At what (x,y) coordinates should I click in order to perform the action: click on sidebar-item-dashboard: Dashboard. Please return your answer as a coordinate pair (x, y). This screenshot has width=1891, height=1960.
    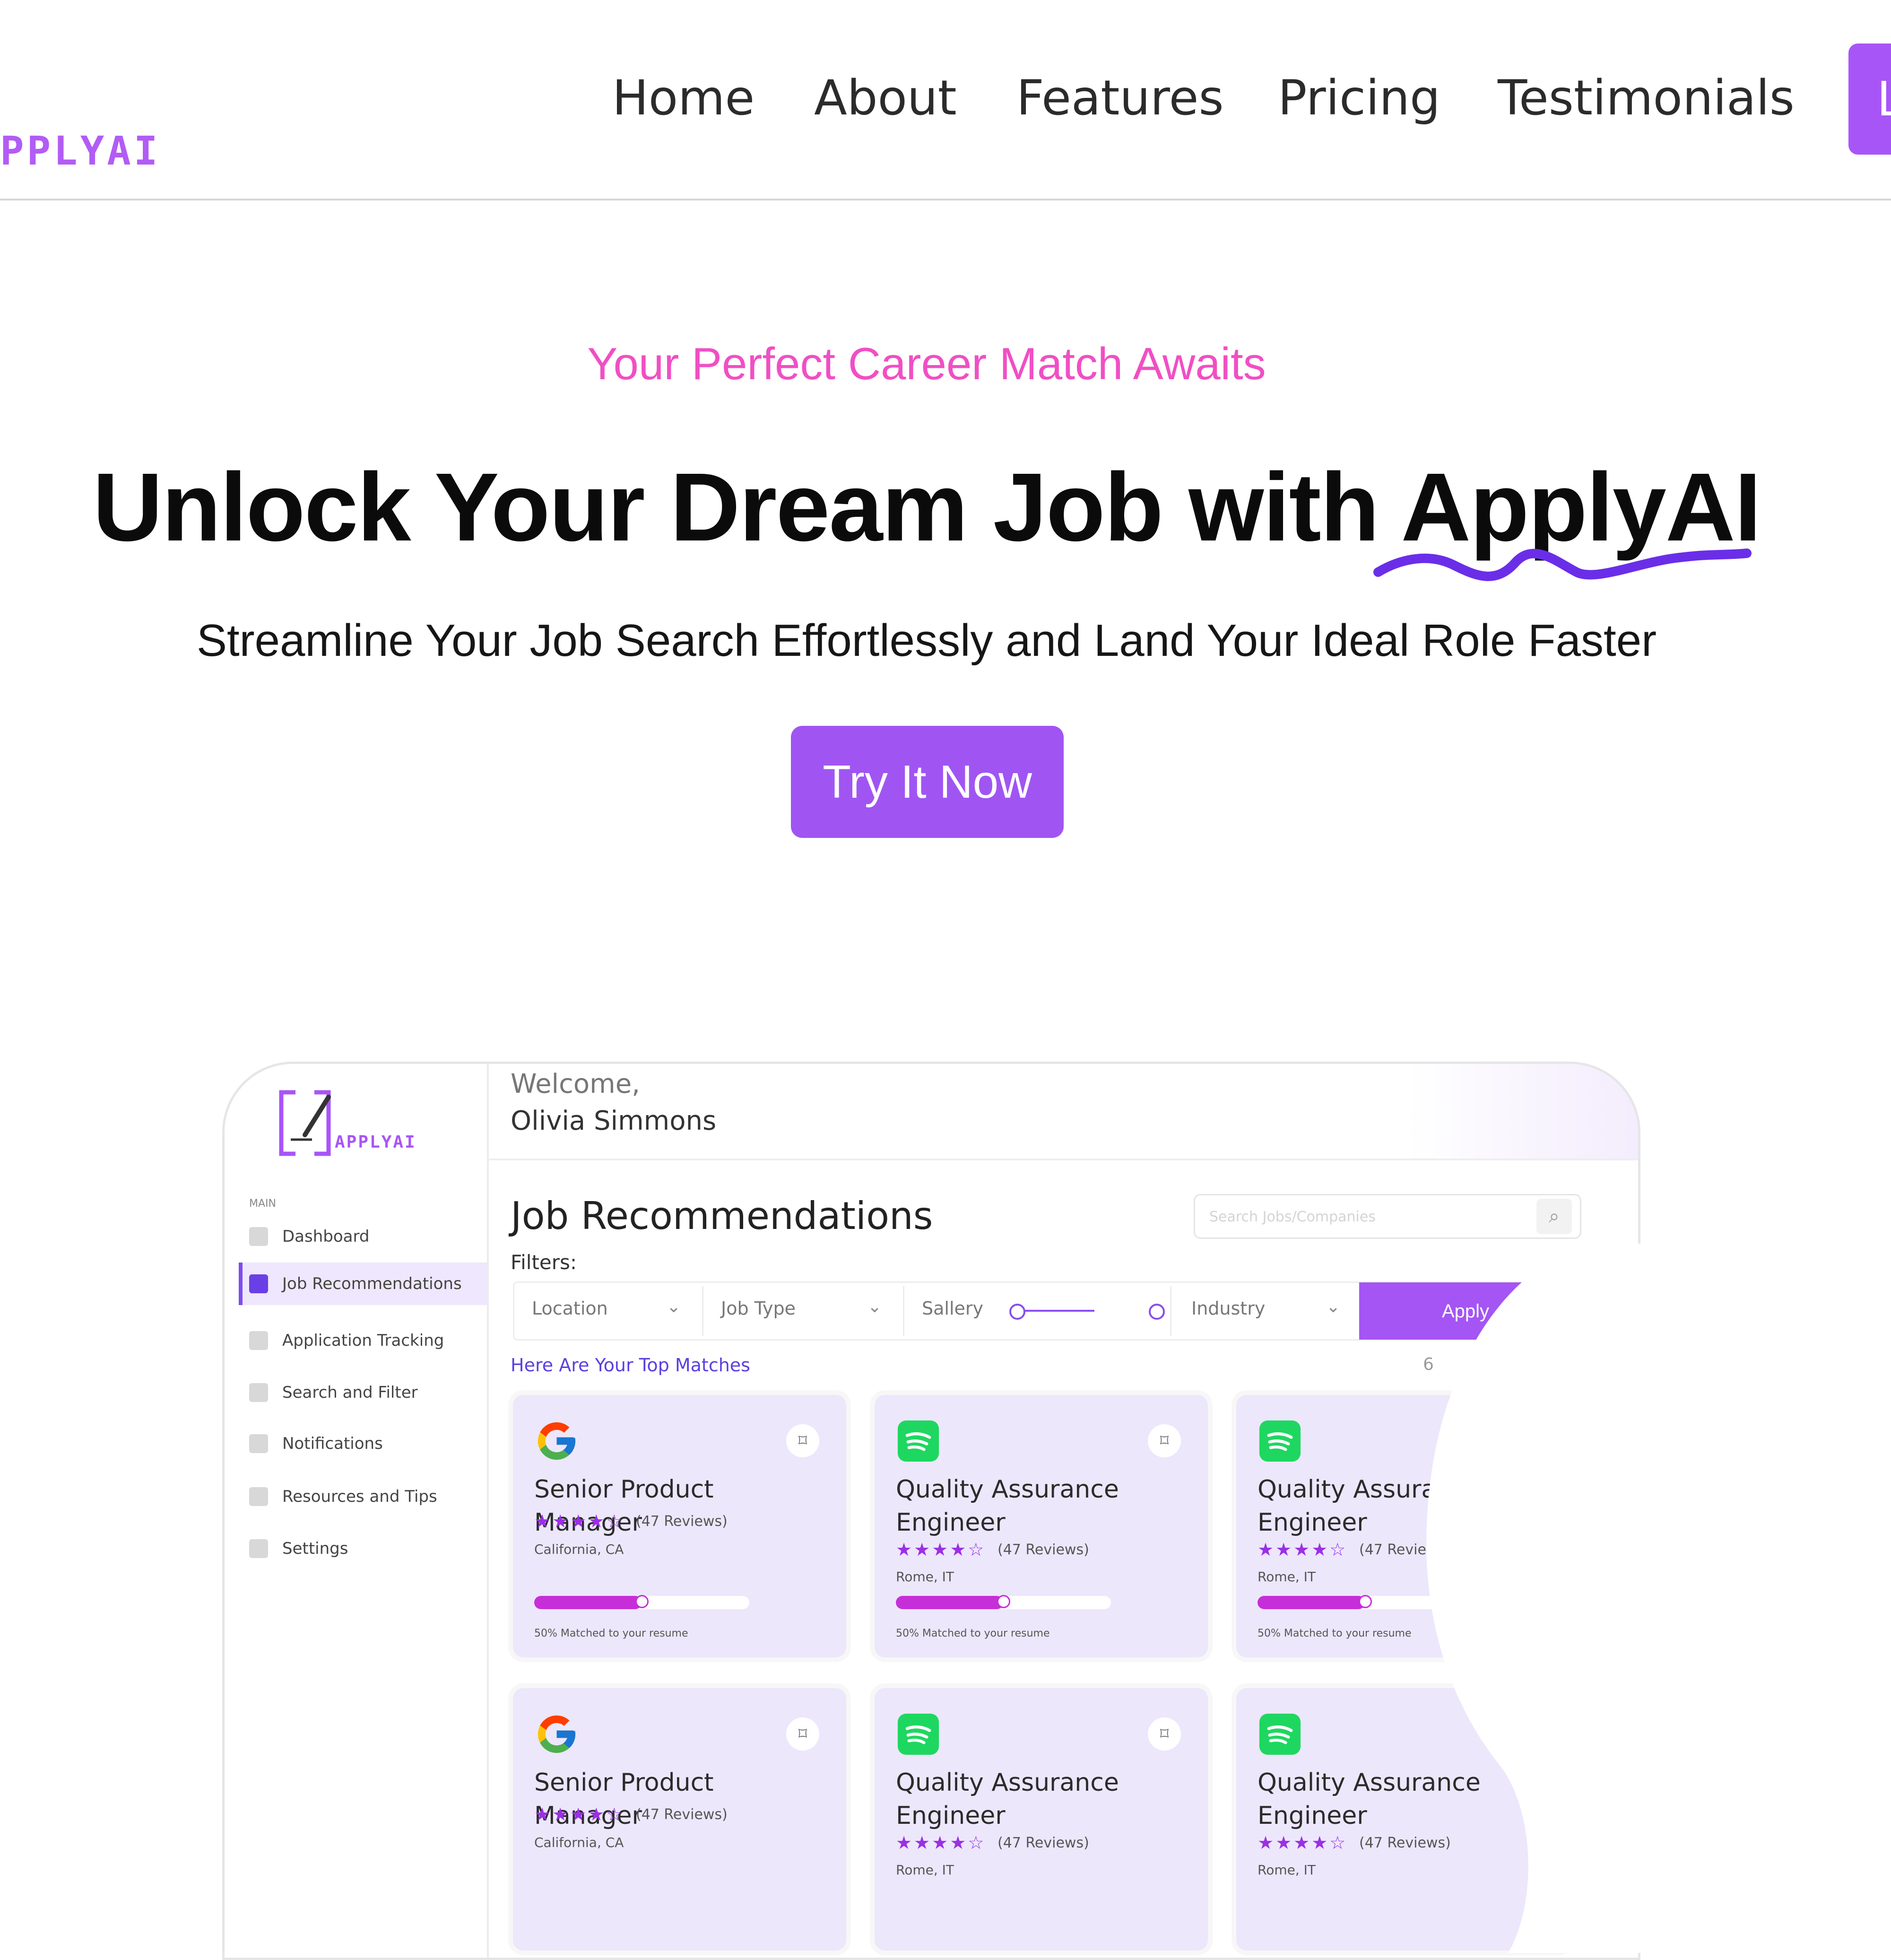
    Looking at the image, I should click on (309, 1236).